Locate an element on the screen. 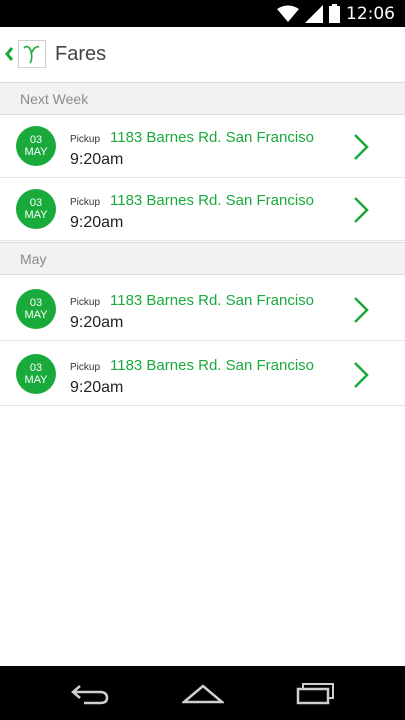  back-nav-icon is located at coordinates (90, 693).